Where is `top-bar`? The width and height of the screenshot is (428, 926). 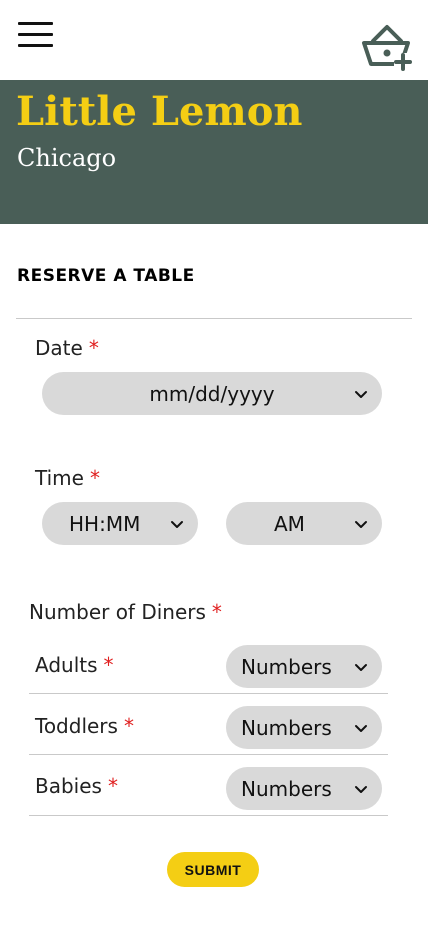 top-bar is located at coordinates (214, 40).